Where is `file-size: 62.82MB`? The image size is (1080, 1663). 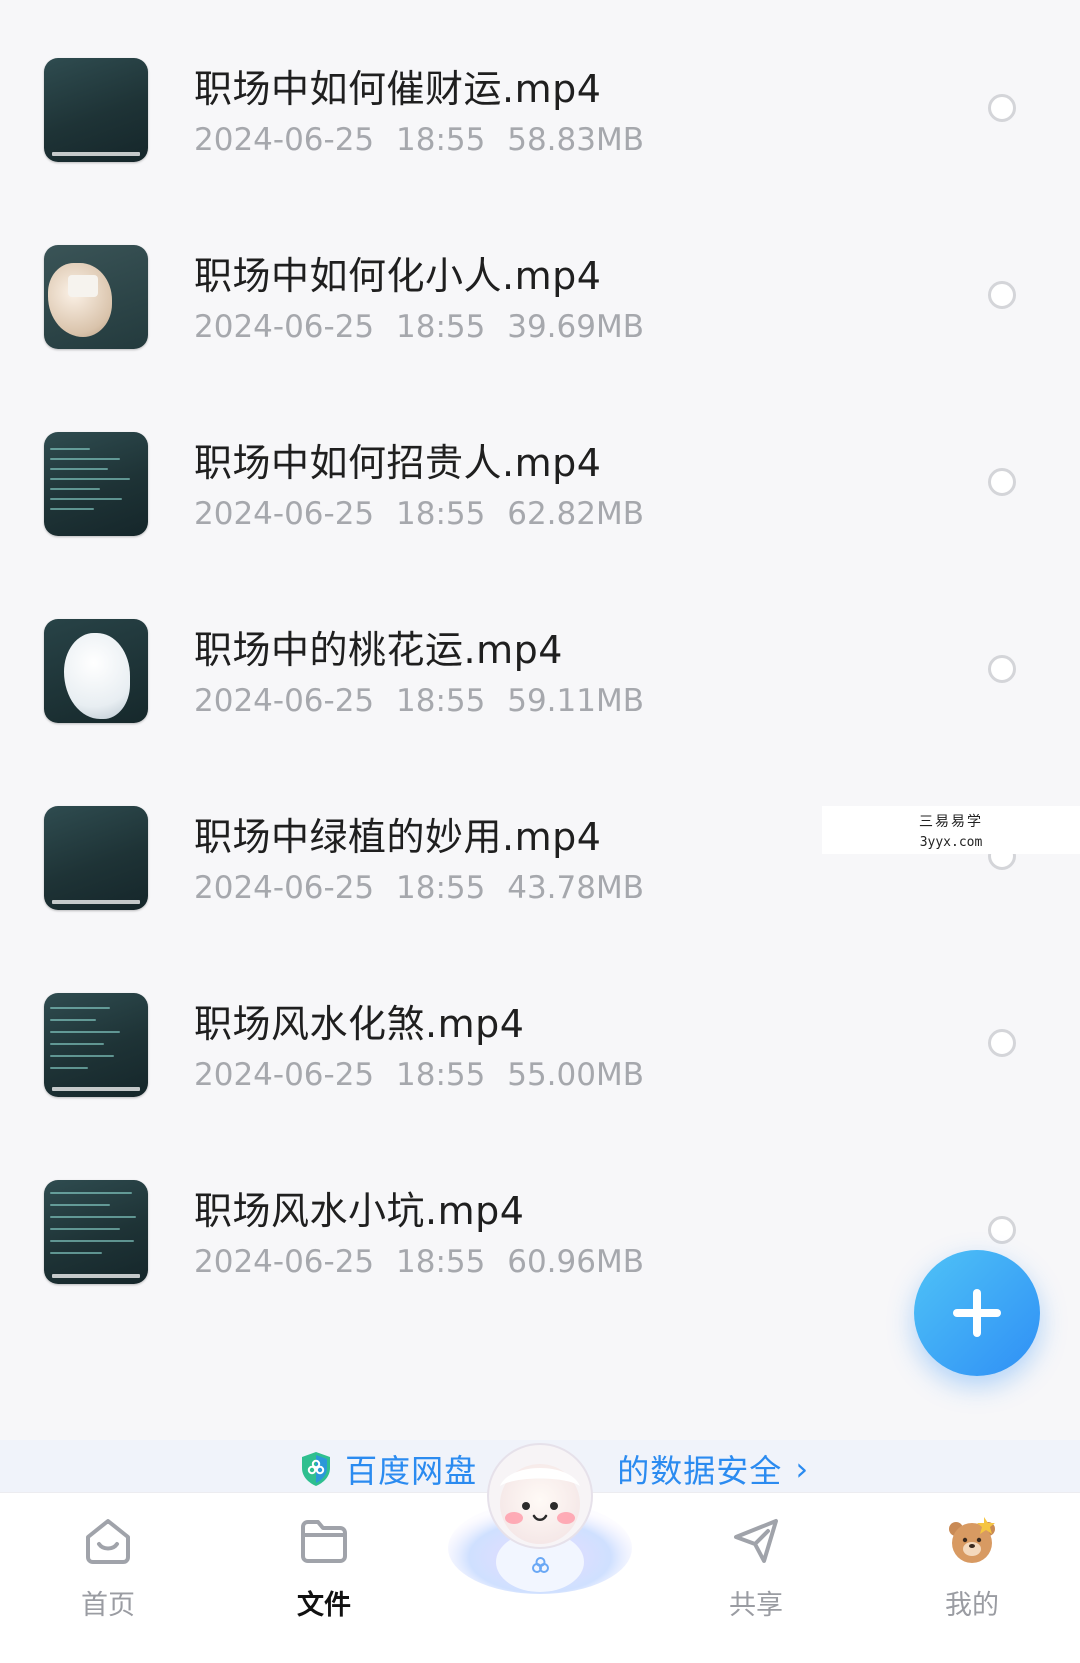
file-size: 62.82MB is located at coordinates (575, 514).